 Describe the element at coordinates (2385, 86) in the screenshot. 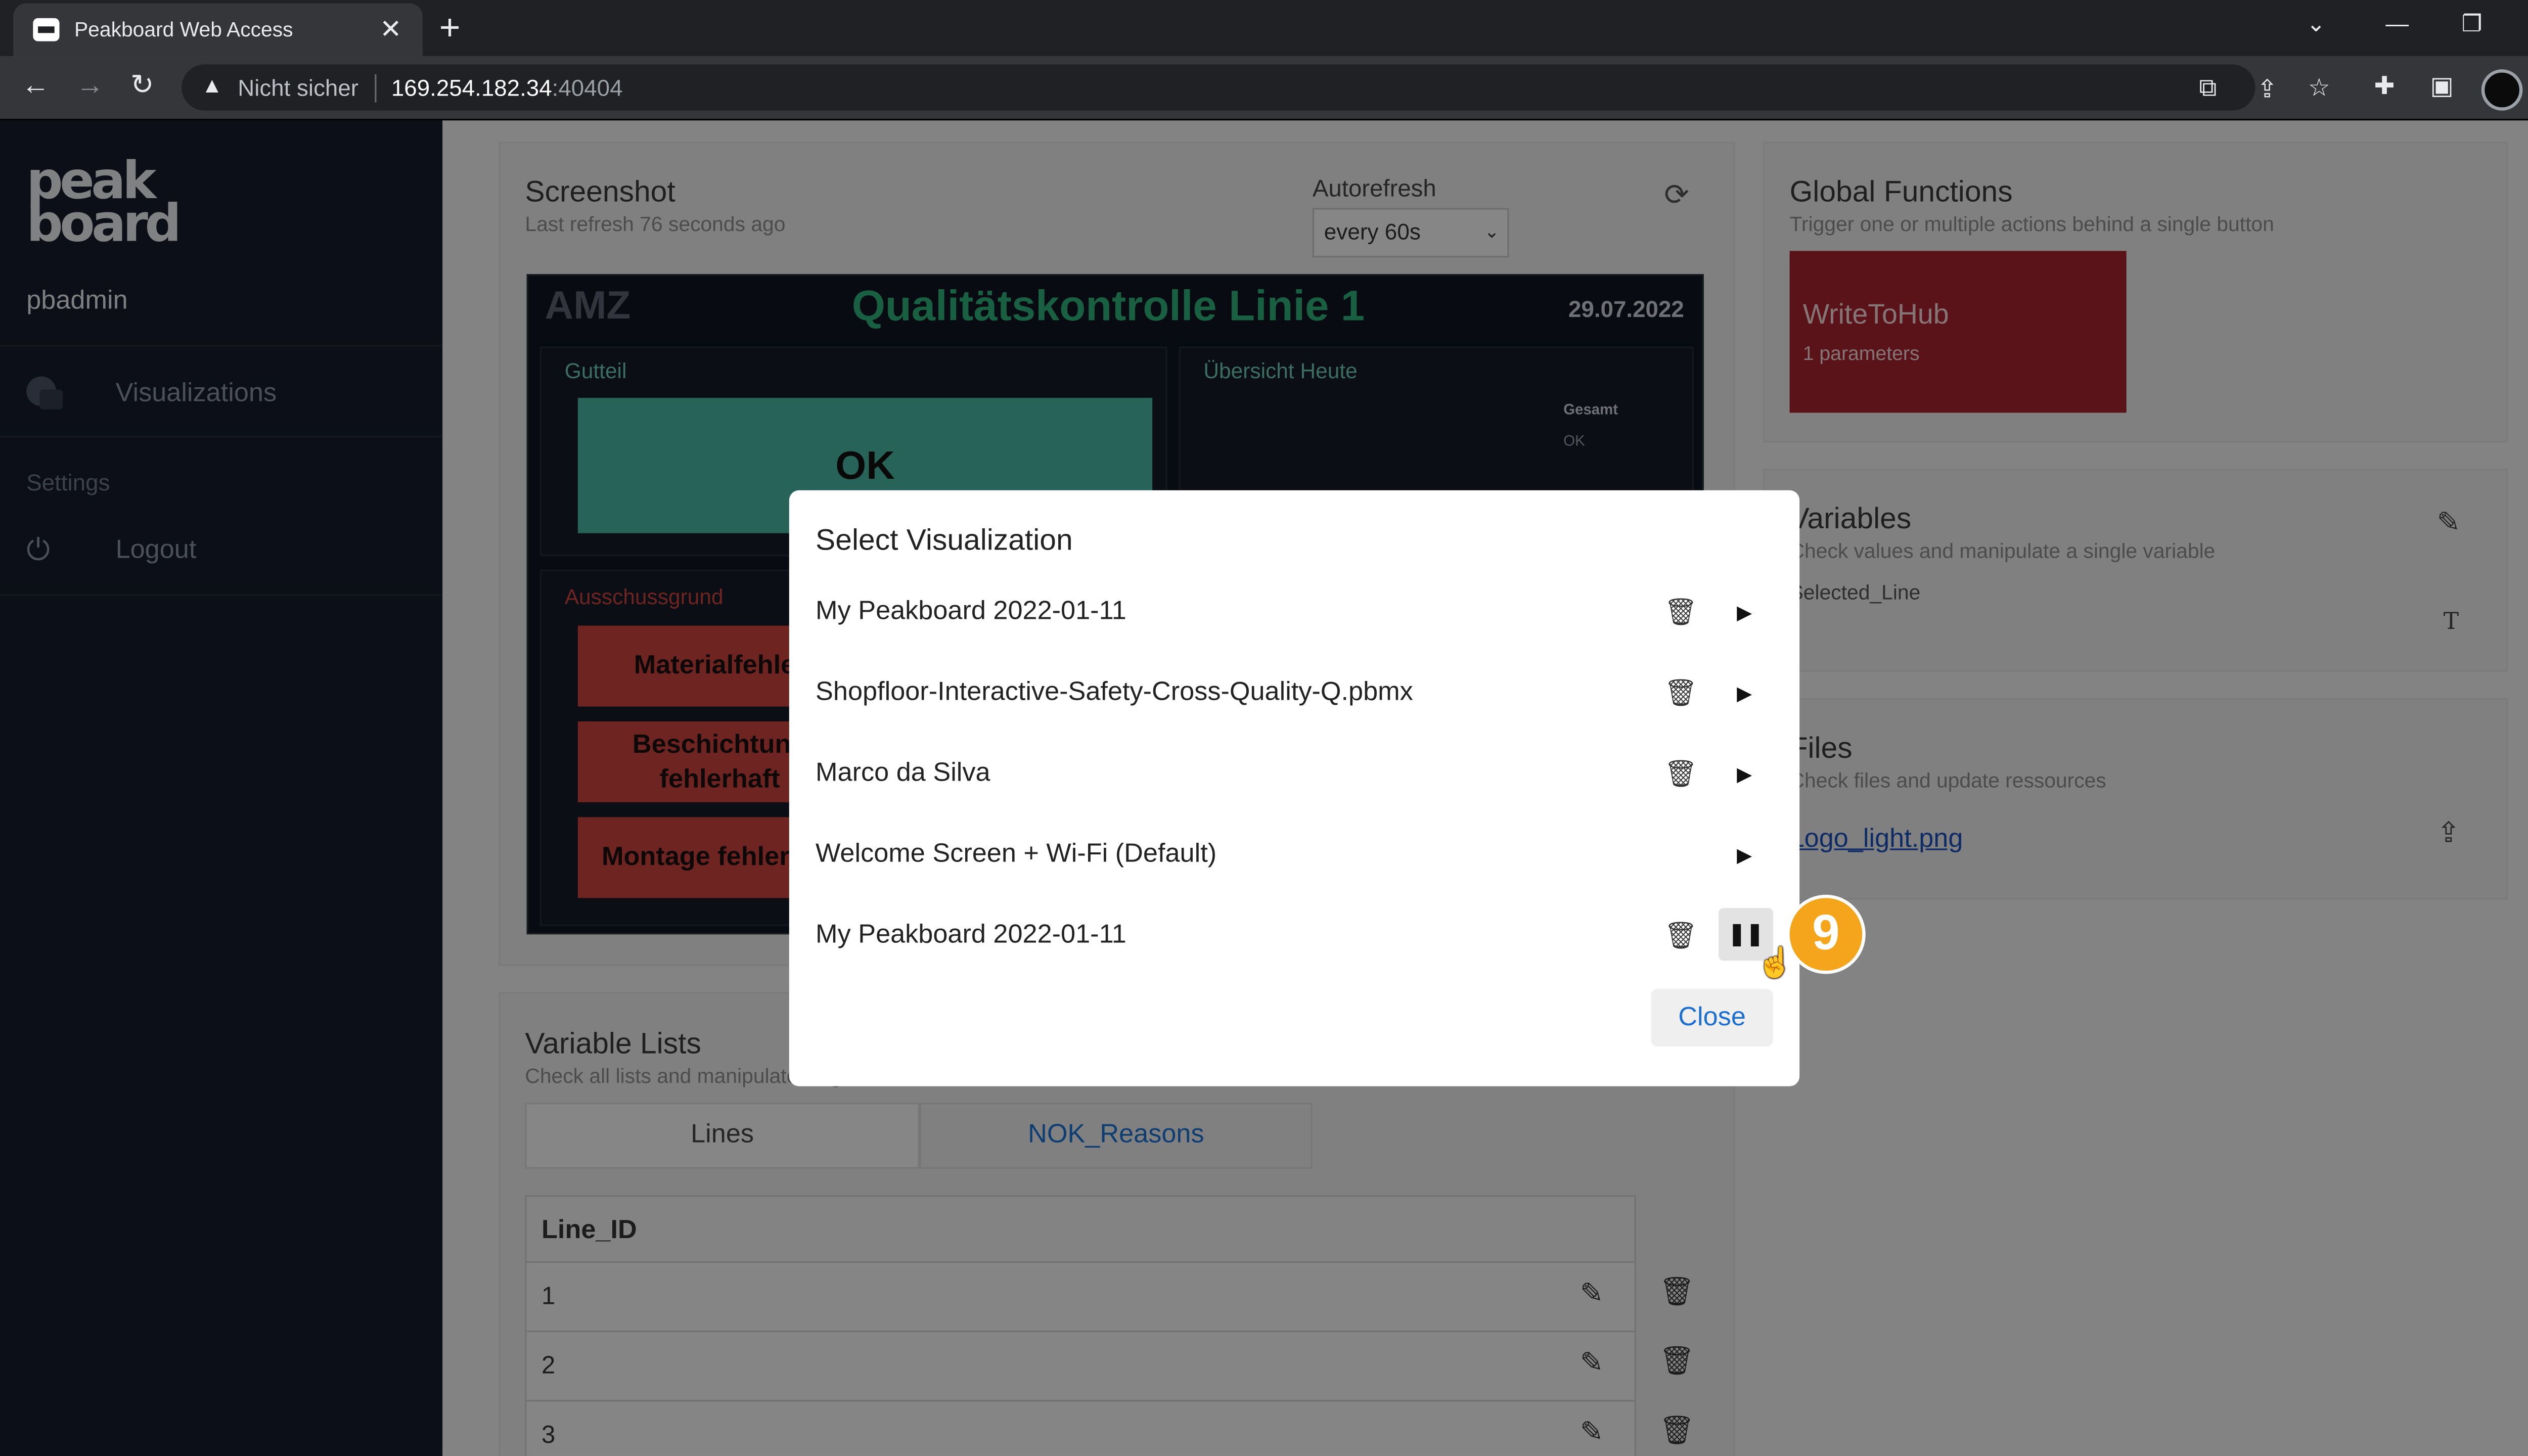

I see `extensions-icon: ✚` at that location.